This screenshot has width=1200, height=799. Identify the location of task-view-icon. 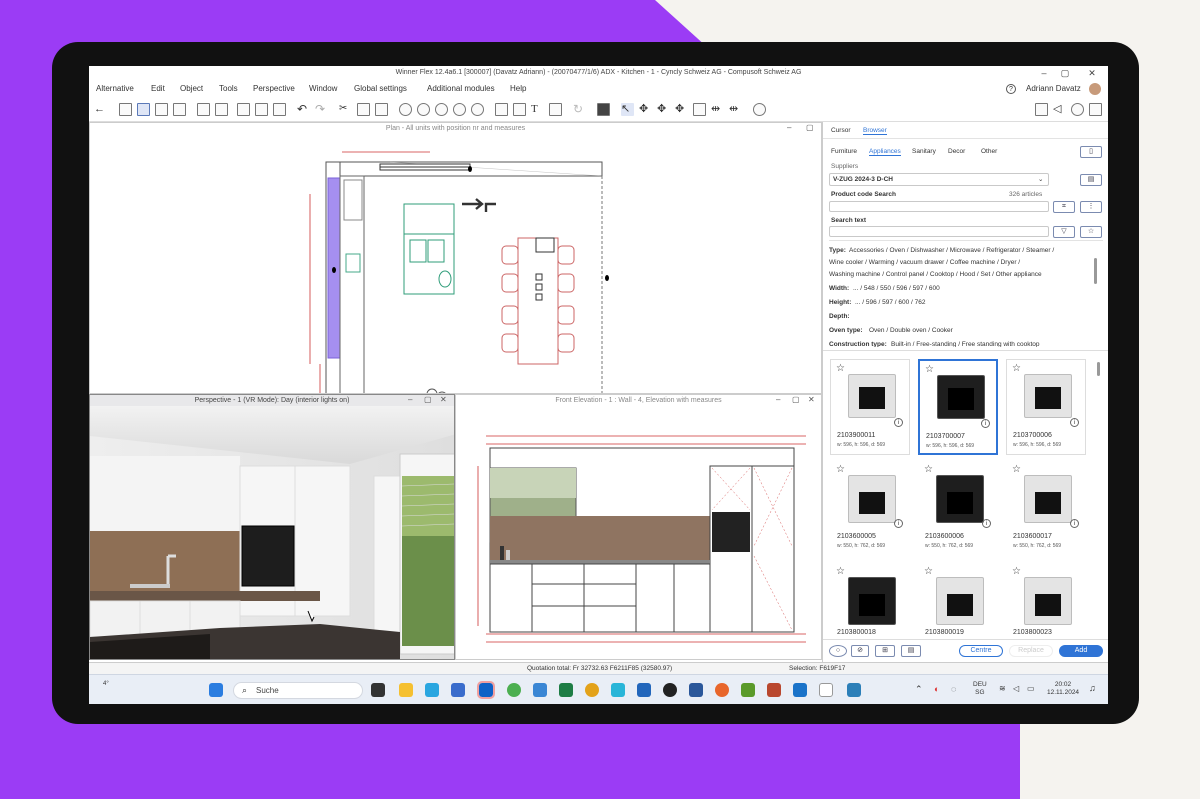
(378, 690).